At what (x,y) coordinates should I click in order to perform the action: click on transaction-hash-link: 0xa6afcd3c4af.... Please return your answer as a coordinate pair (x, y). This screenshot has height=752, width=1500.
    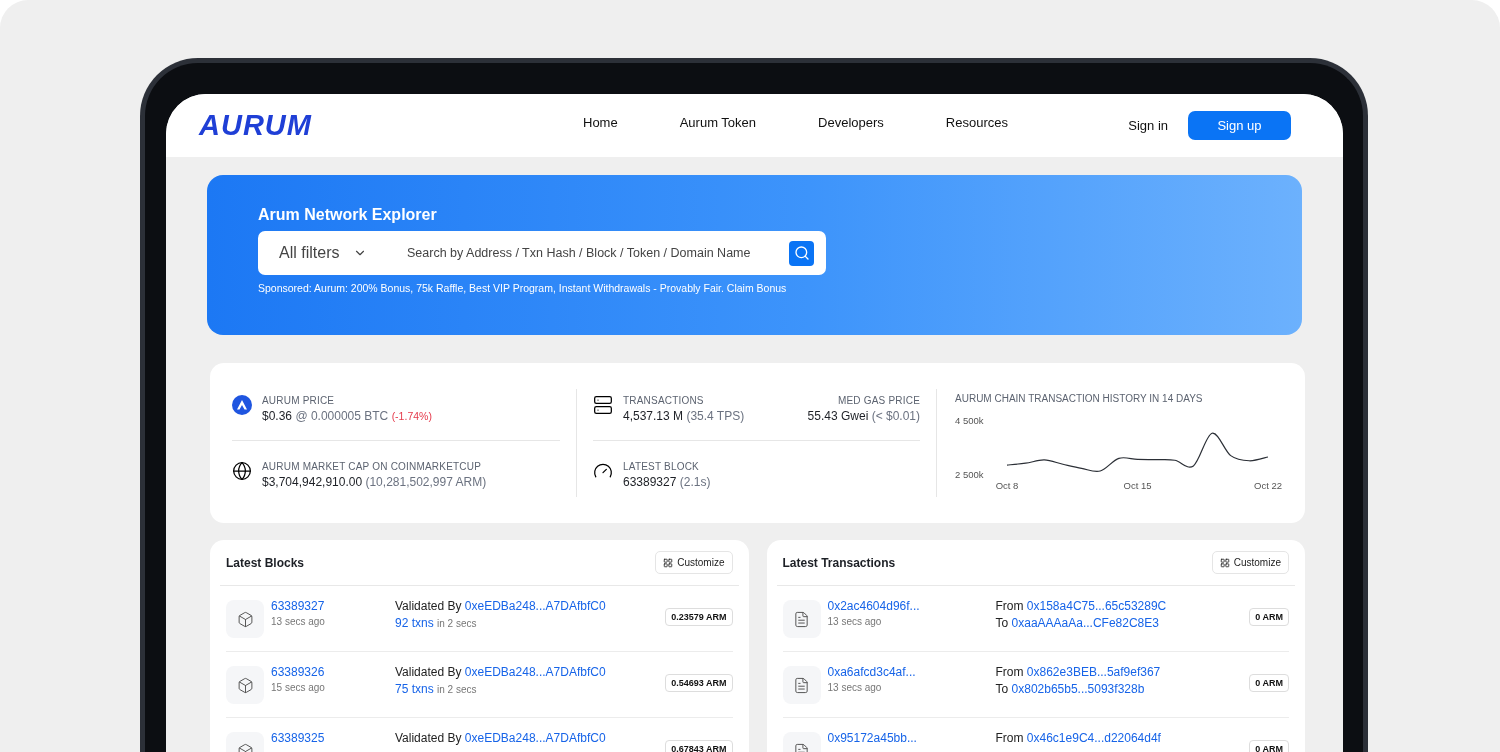
    Looking at the image, I should click on (911, 672).